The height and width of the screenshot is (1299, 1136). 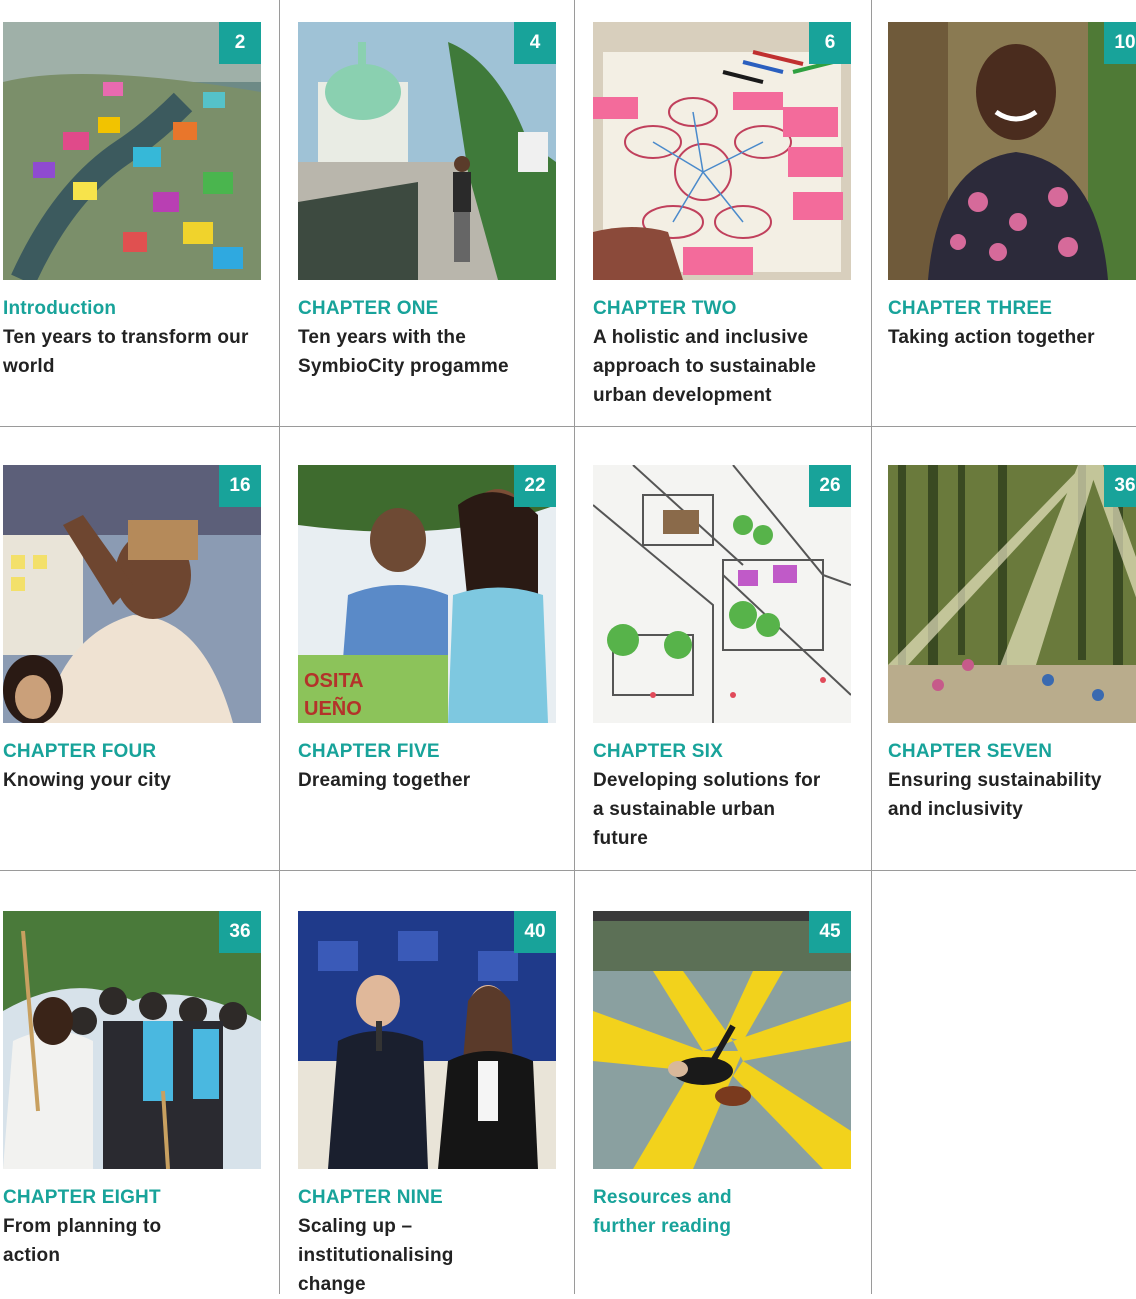 I want to click on mosque-street-photo: 4, so click(x=427, y=151).